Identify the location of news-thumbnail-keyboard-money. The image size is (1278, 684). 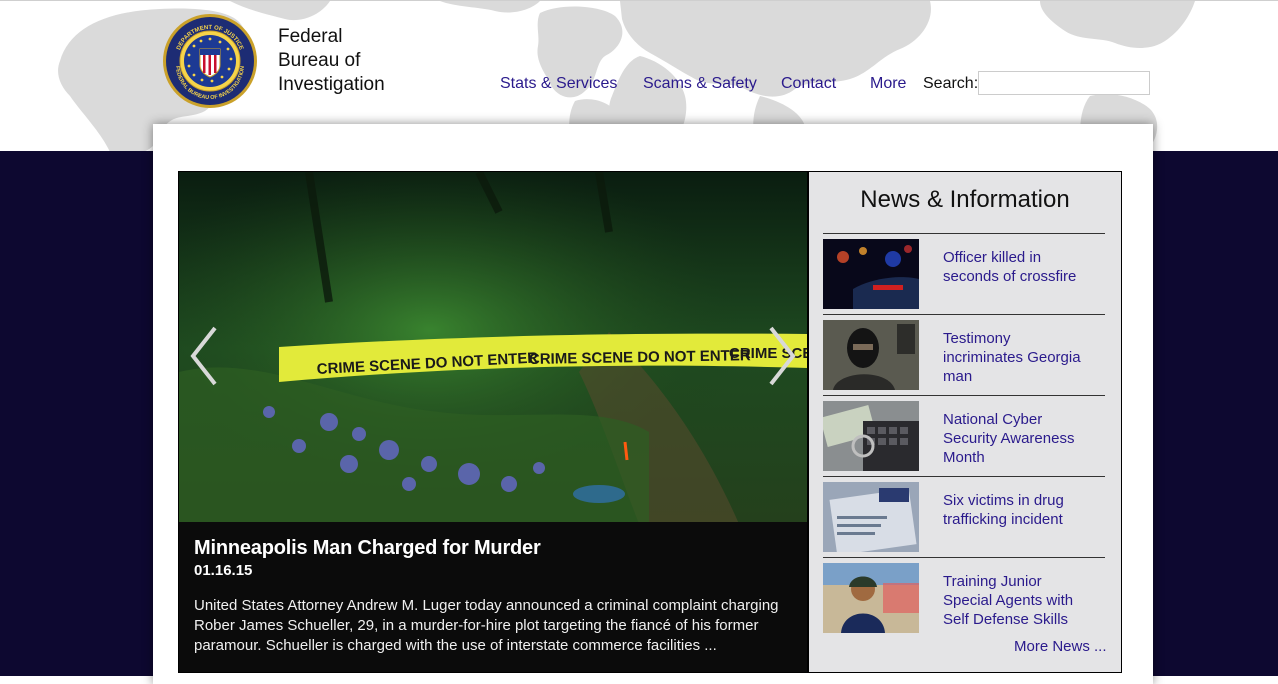
(871, 436).